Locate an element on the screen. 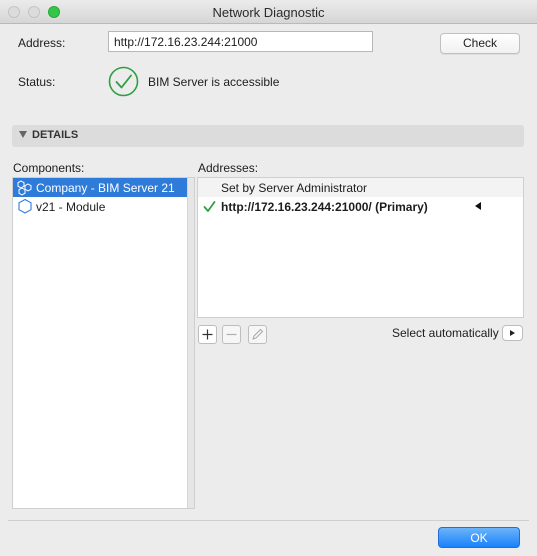  component-item-label: v21 - Module is located at coordinates (71, 207).